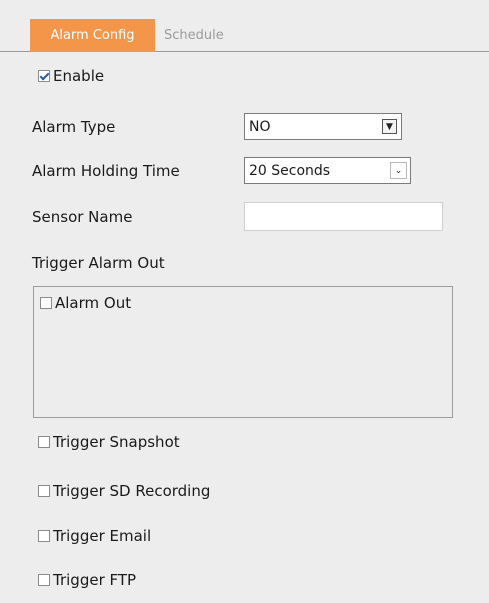 Image resolution: width=489 pixels, height=603 pixels. Describe the element at coordinates (194, 35) in the screenshot. I see `tab-schedule: Schedule` at that location.